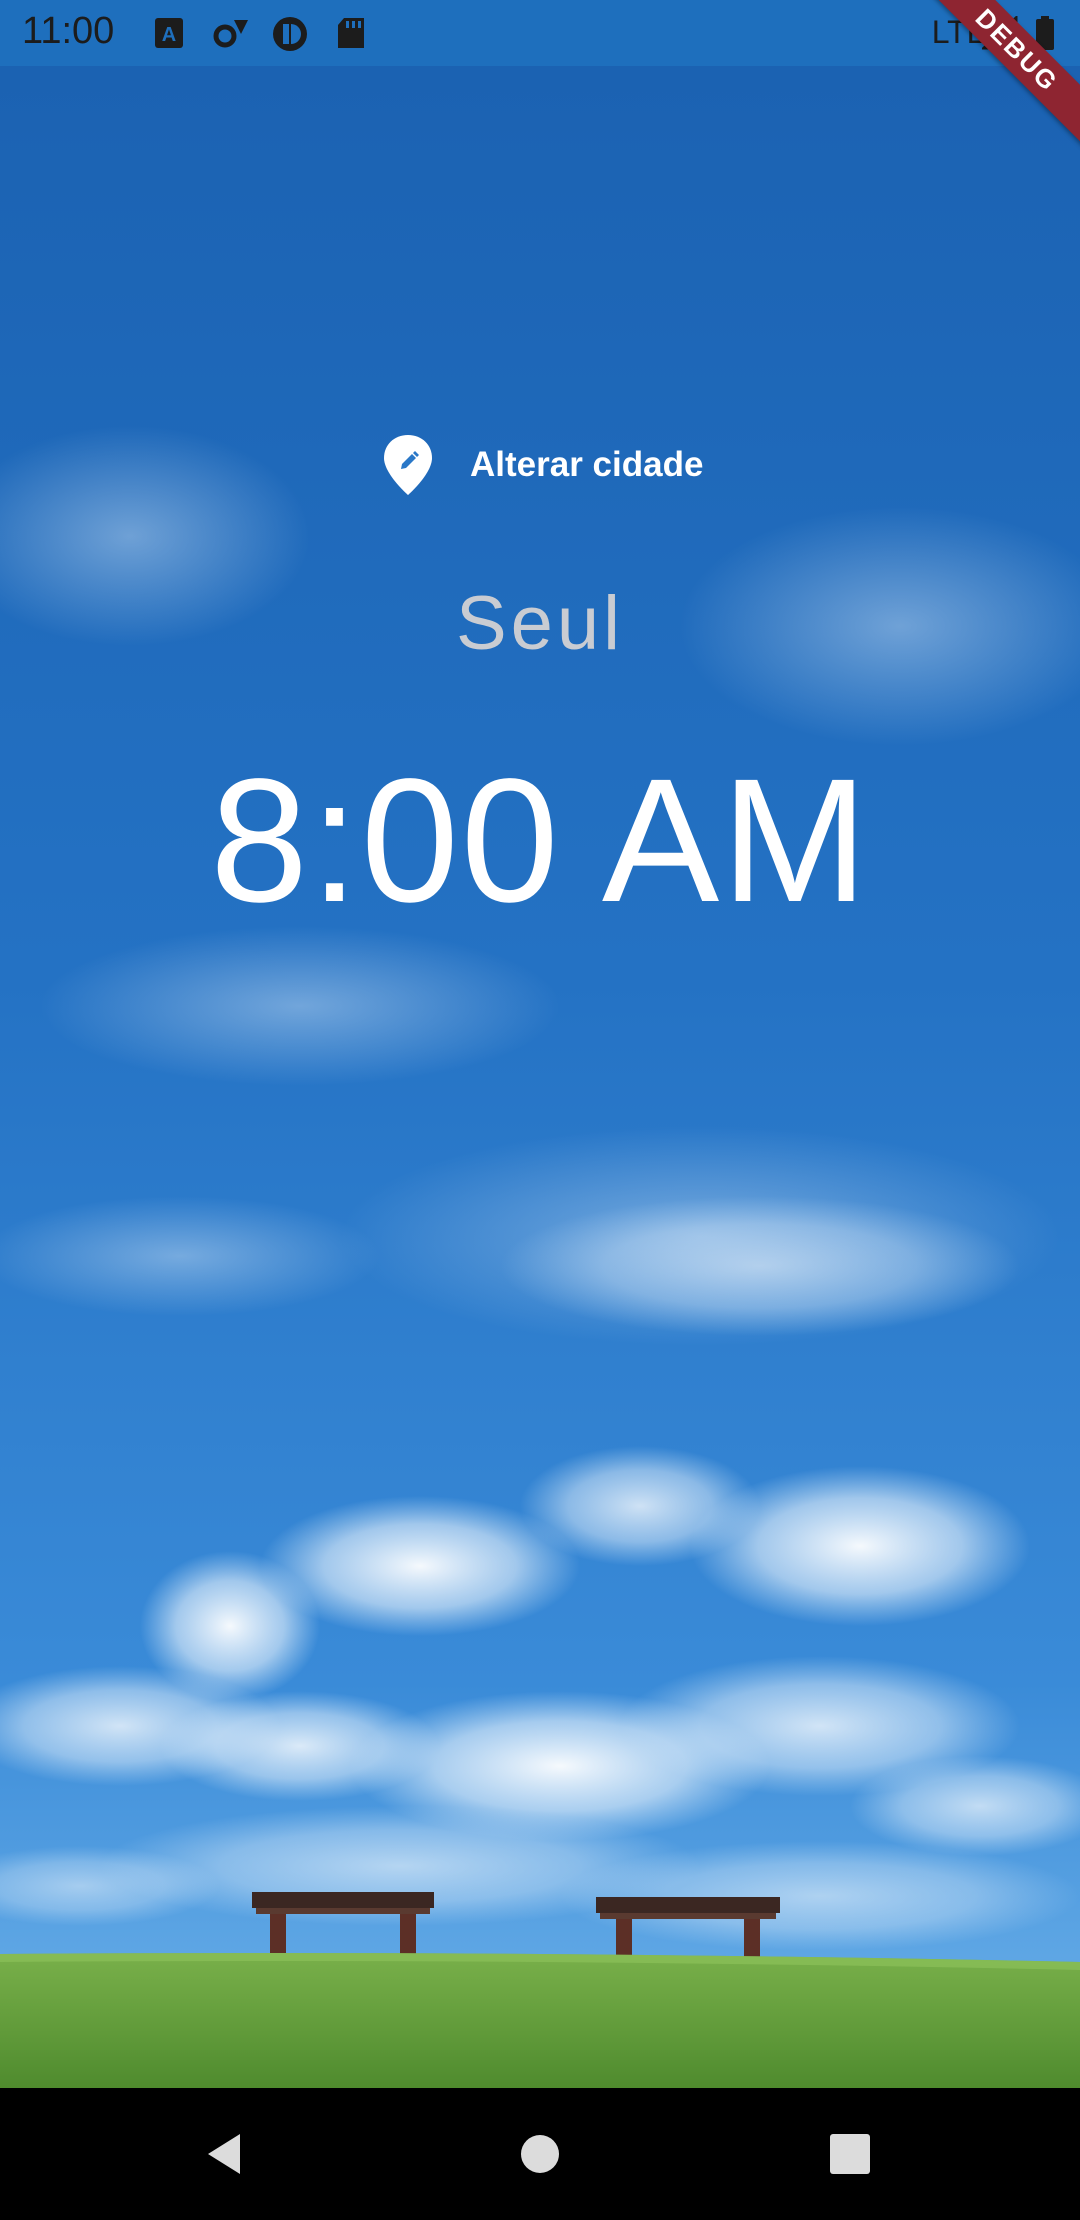 The width and height of the screenshot is (1080, 2220). I want to click on change-city-button: Alterar cidade, so click(541, 465).